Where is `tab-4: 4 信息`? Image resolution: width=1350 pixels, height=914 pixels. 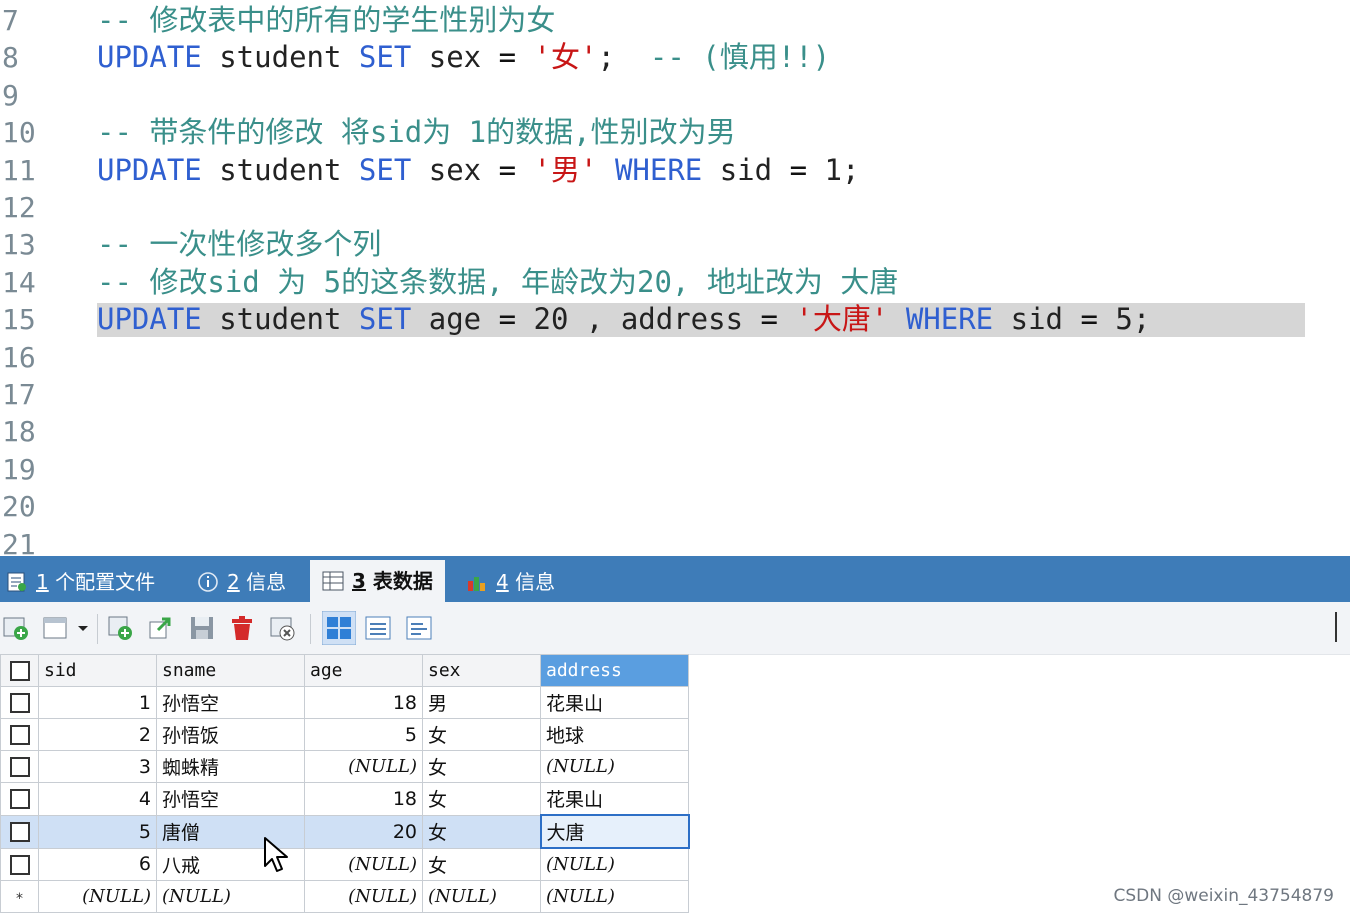 tab-4: 4 信息 is located at coordinates (510, 582).